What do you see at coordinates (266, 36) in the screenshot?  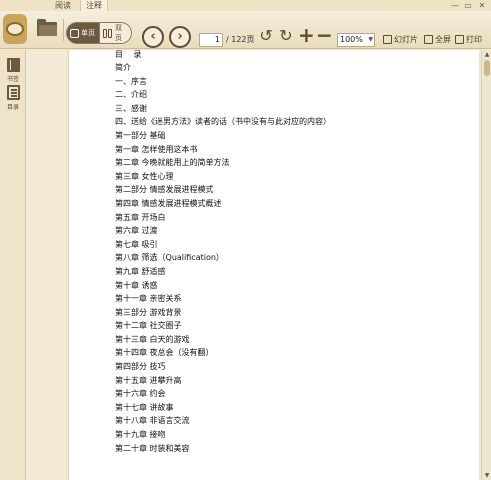 I see `rotate-left-icon: ↺` at bounding box center [266, 36].